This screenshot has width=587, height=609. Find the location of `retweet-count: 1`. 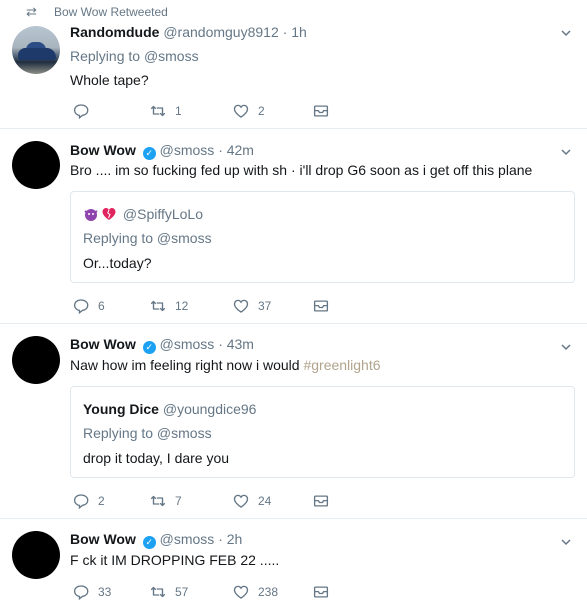

retweet-count: 1 is located at coordinates (178, 111).